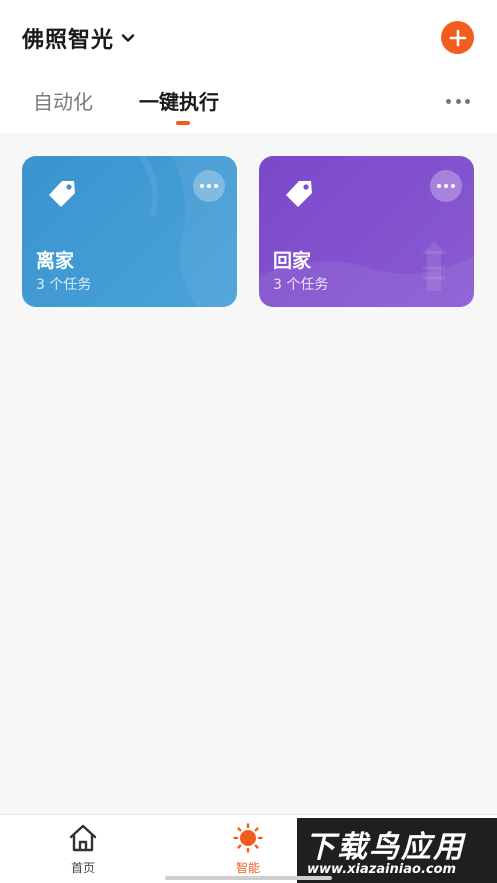 Image resolution: width=497 pixels, height=883 pixels. Describe the element at coordinates (247, 868) in the screenshot. I see `nav-label: 智能` at that location.